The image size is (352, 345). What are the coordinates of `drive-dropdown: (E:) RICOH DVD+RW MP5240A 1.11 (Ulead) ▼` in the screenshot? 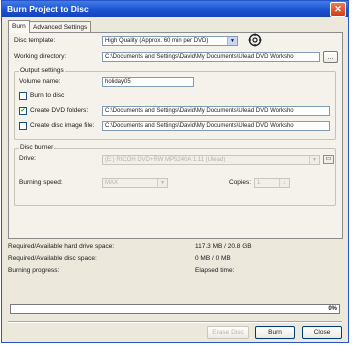 It's located at (211, 160).